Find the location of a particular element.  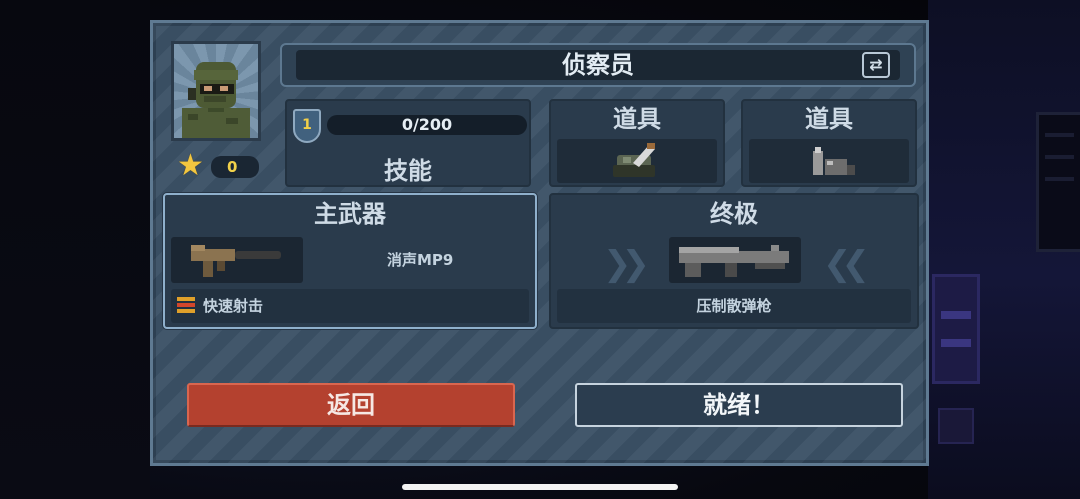

ultimate-weapon-slot is located at coordinates (735, 260).